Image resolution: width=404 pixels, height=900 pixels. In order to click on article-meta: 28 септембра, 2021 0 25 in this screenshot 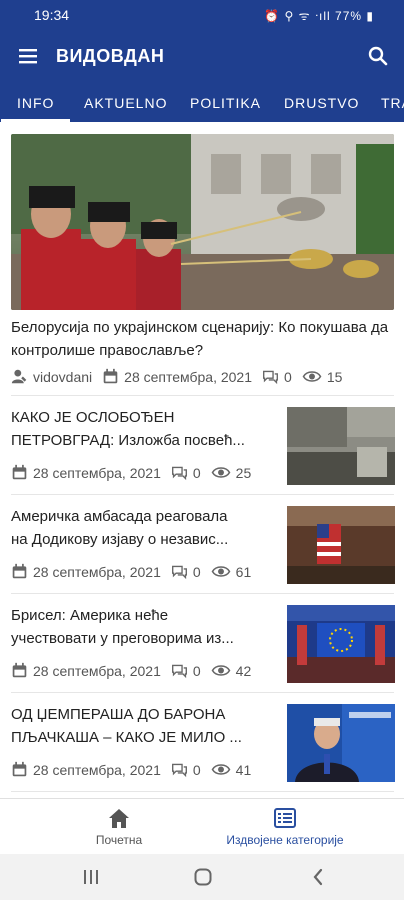, I will do `click(131, 472)`.